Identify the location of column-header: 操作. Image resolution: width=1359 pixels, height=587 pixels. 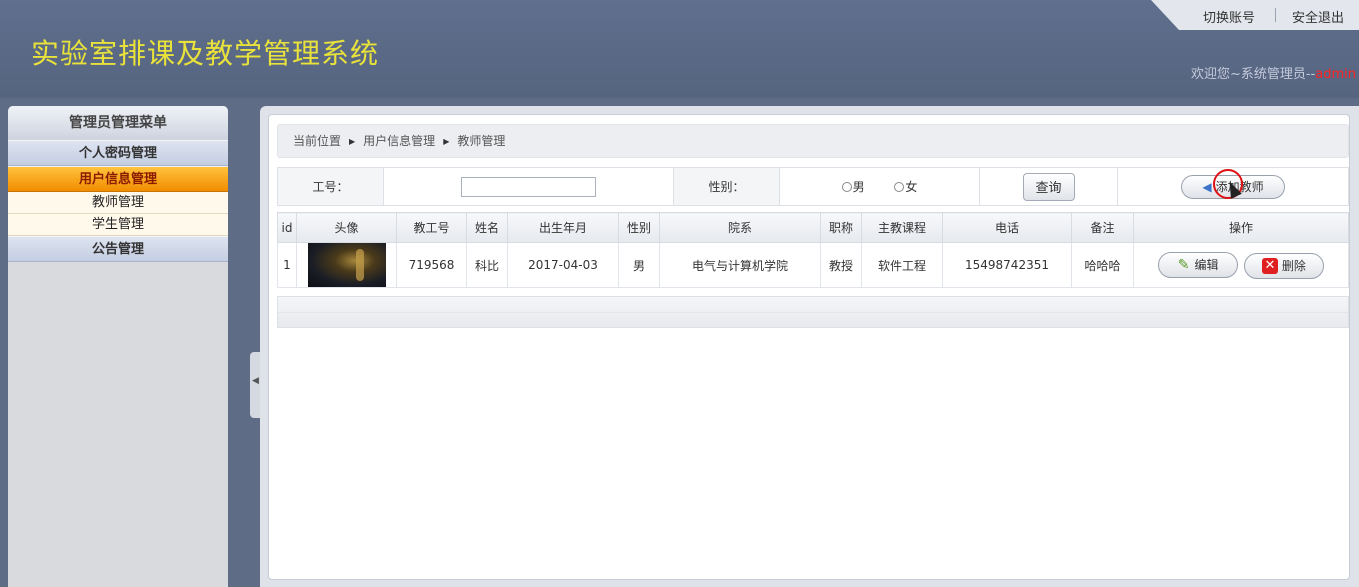
(1241, 227).